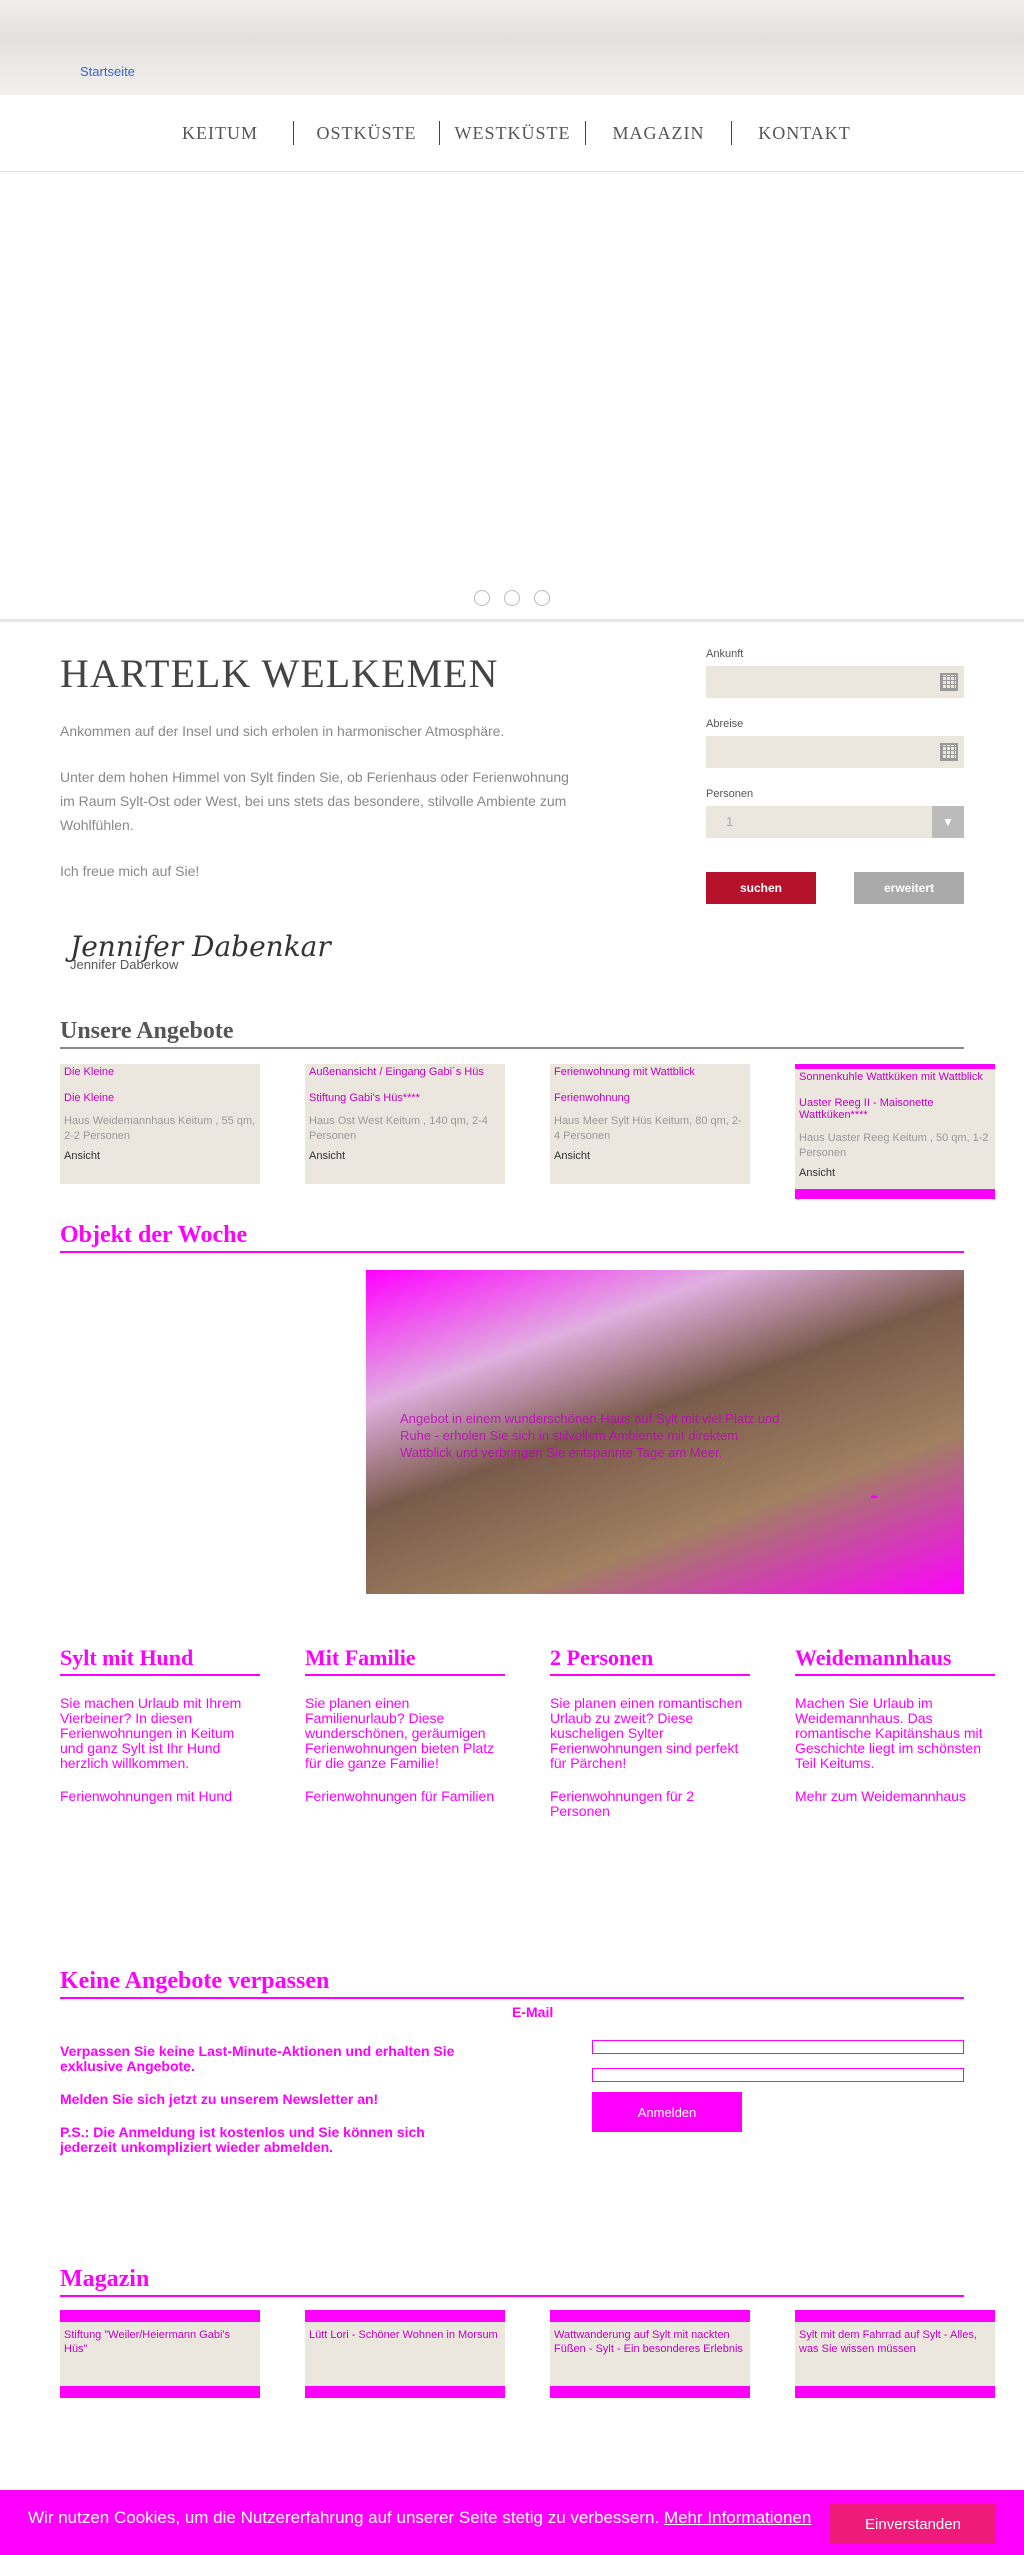  What do you see at coordinates (200, 951) in the screenshot?
I see `signature: Jennifer Dabenkar Jennifer Daberkow` at bounding box center [200, 951].